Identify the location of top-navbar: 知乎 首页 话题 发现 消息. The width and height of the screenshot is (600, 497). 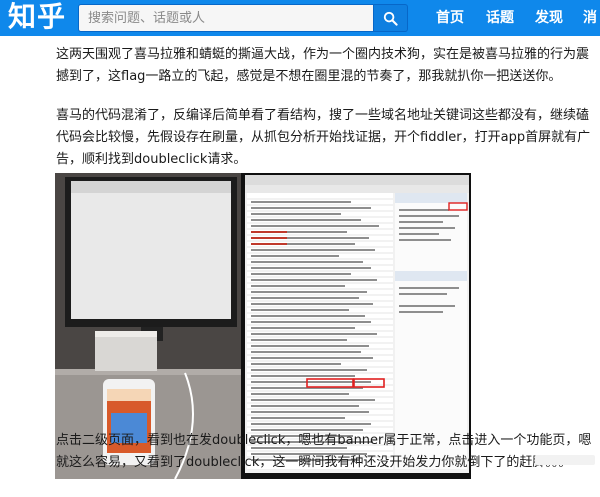
(300, 31).